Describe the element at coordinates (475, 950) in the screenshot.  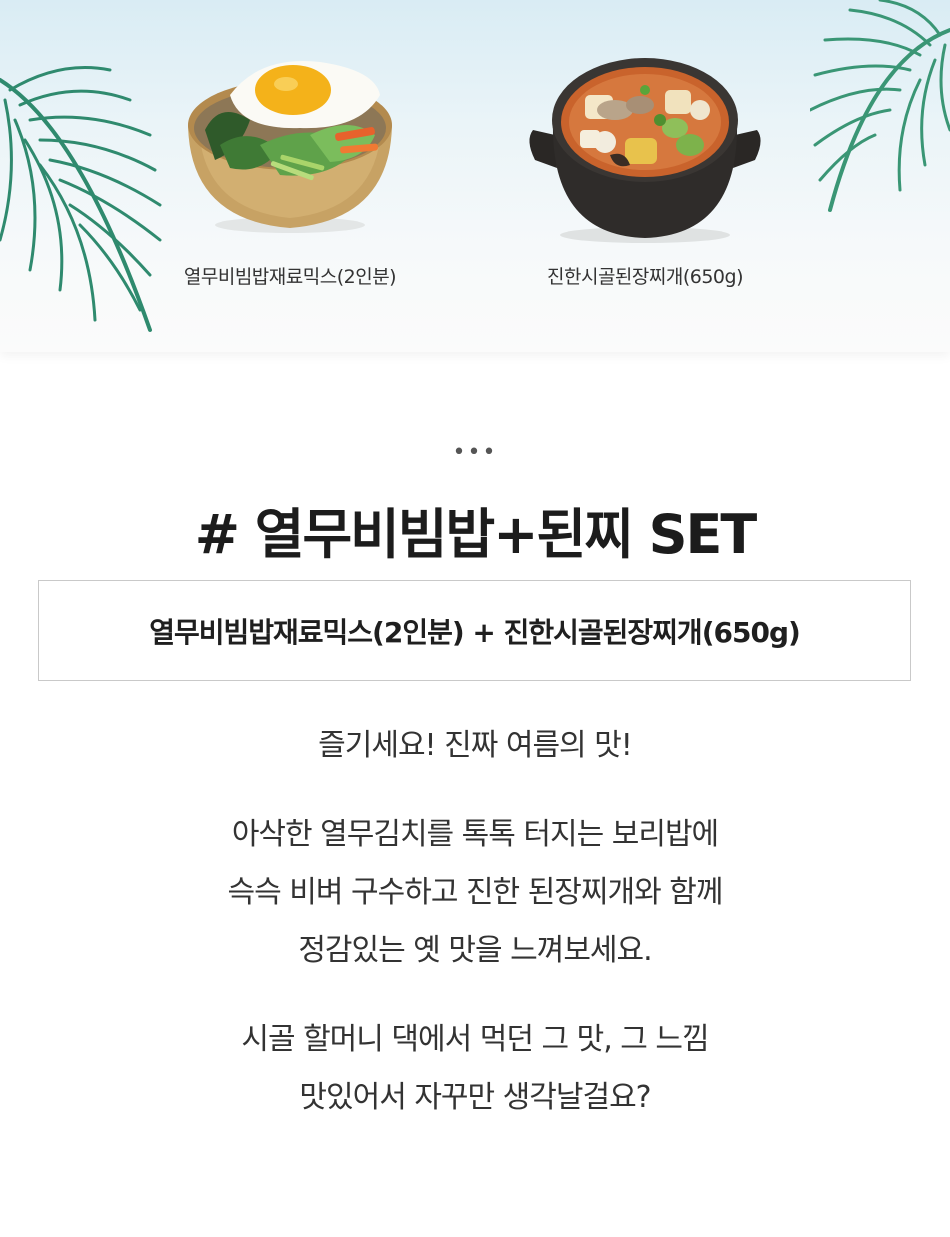
I see `description-line: 정감있는 옛 맛을 느껴보세요.` at that location.